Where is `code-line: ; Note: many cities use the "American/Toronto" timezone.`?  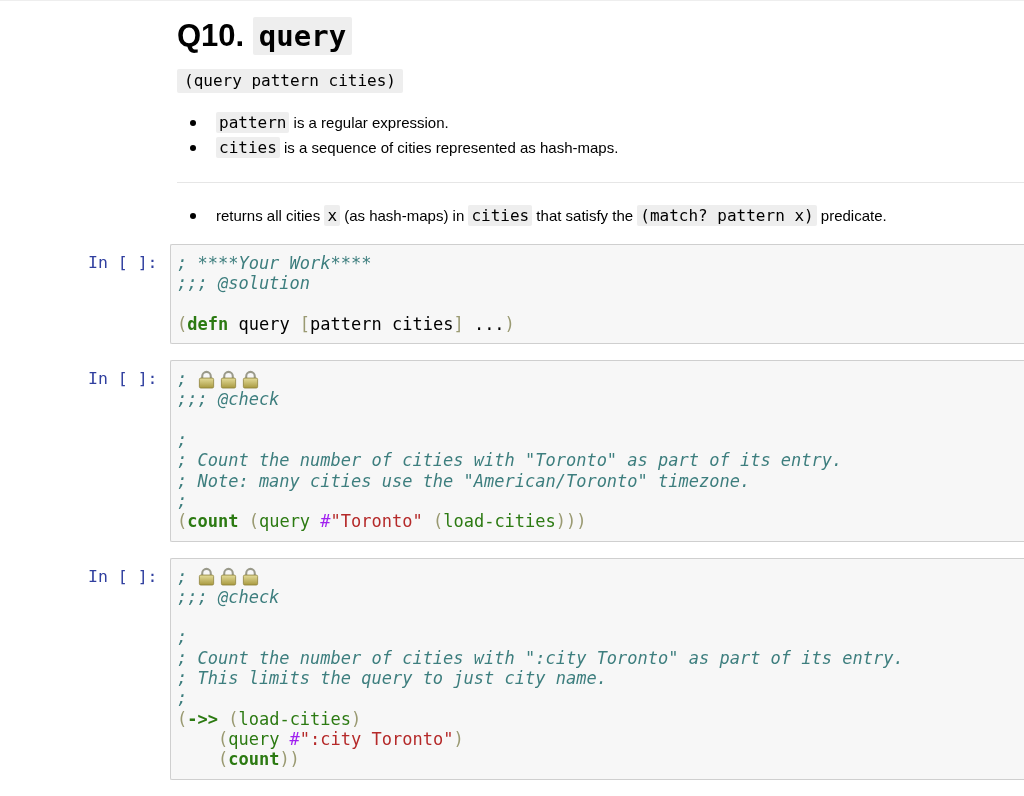
code-line: ; Note: many cities use the "American/Toronto" timezone. is located at coordinates (464, 480).